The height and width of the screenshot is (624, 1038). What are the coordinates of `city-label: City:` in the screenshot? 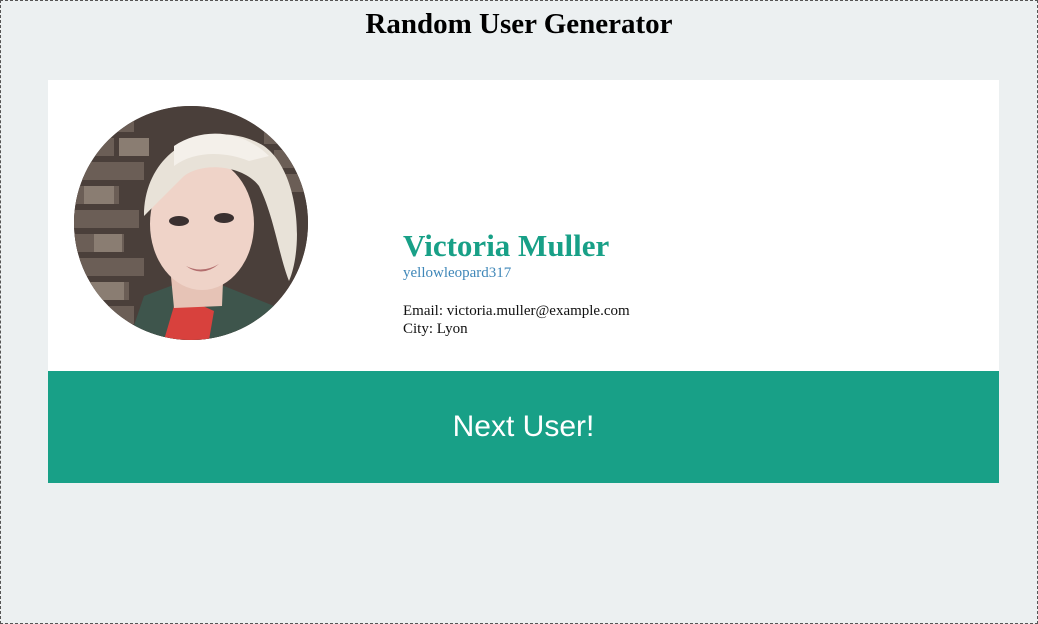 It's located at (420, 329).